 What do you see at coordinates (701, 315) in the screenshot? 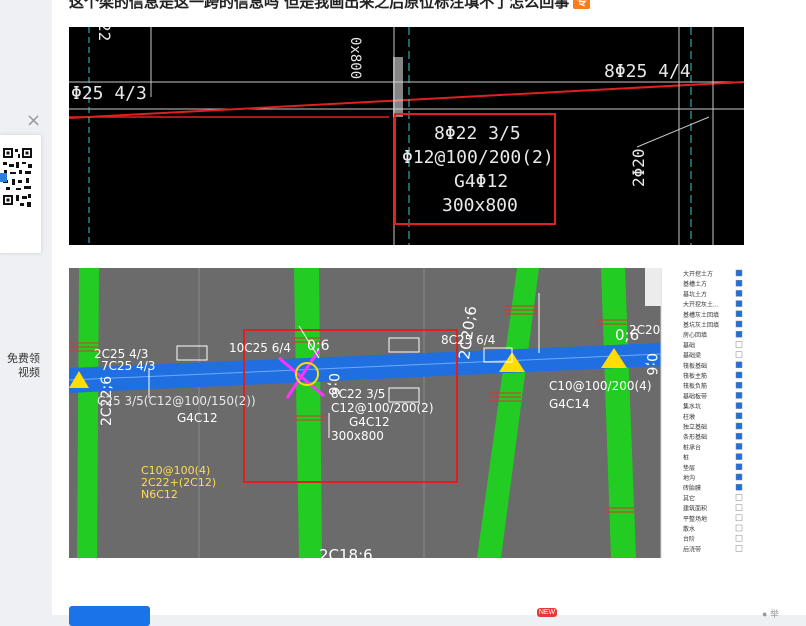
I see `layer-item-label: 基槽灰土回填` at bounding box center [701, 315].